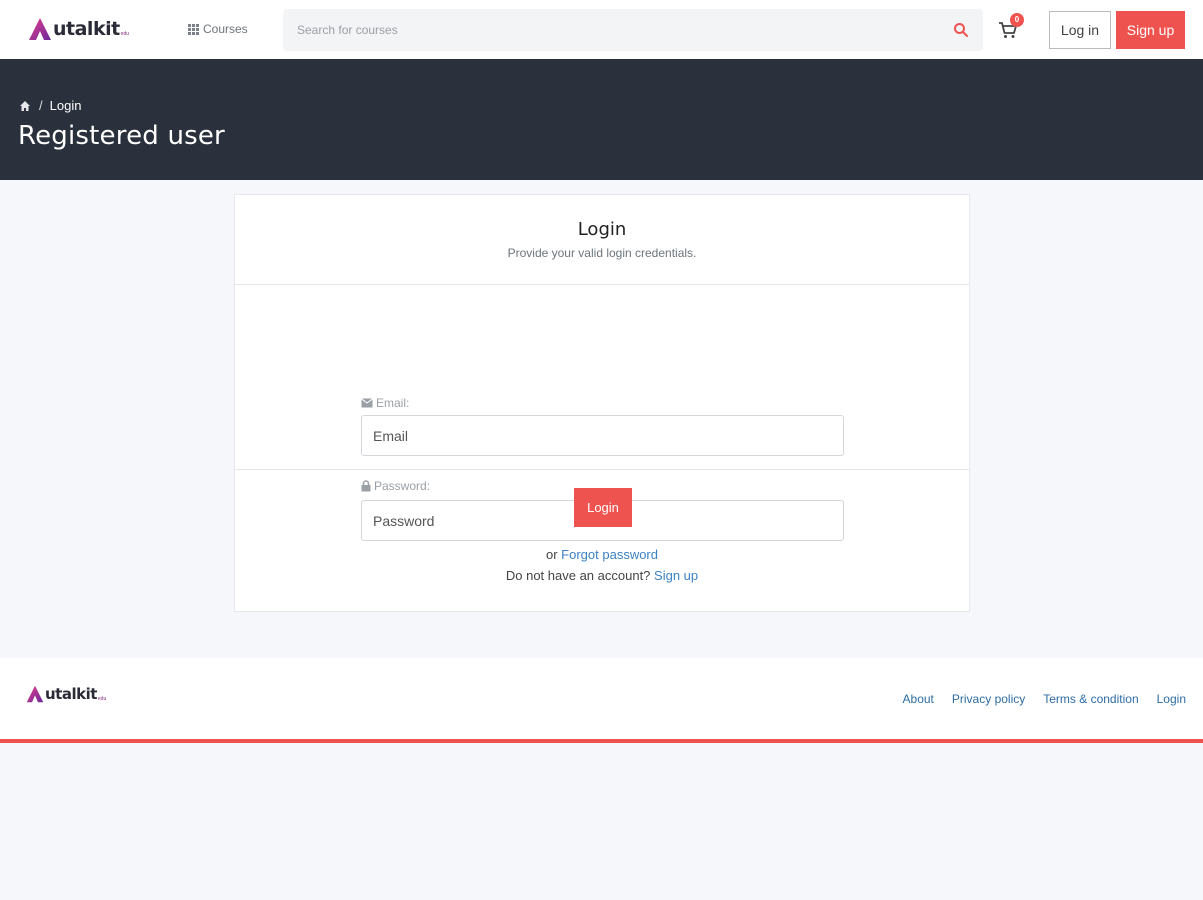 Image resolution: width=1203 pixels, height=900 pixels. What do you see at coordinates (25, 106) in the screenshot?
I see `home-icon` at bounding box center [25, 106].